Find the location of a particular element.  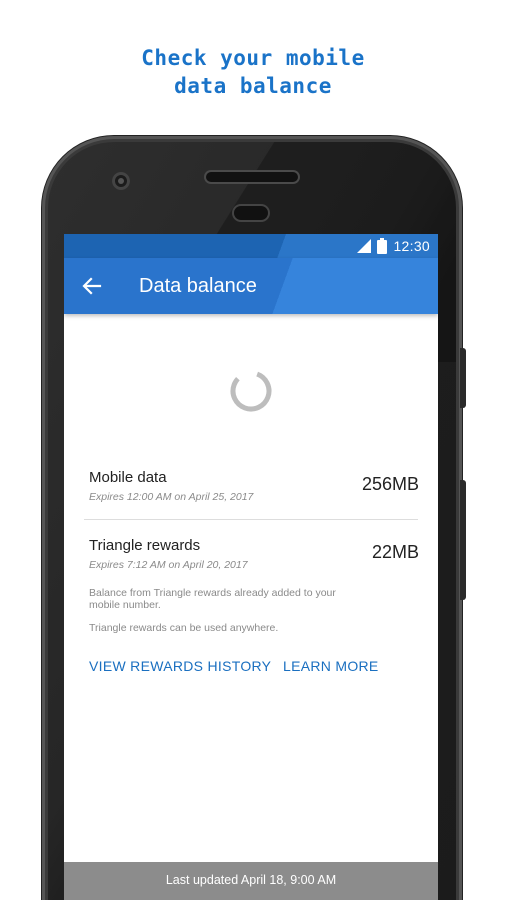

earpiece-speaker is located at coordinates (252, 177).